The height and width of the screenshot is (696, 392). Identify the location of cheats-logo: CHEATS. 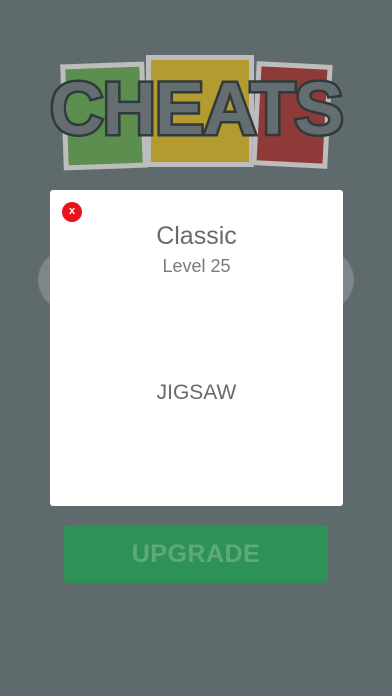
(197, 116).